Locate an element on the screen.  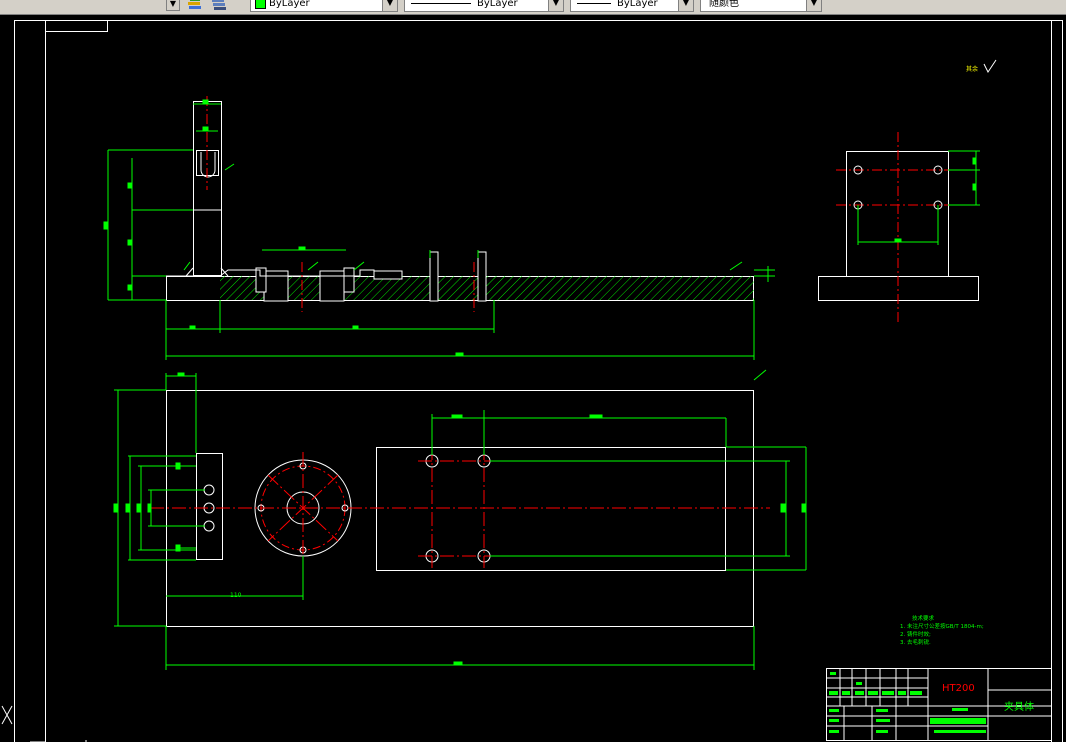
lineweight-control-dropdown: ByLayer ▼ is located at coordinates (632, 6).